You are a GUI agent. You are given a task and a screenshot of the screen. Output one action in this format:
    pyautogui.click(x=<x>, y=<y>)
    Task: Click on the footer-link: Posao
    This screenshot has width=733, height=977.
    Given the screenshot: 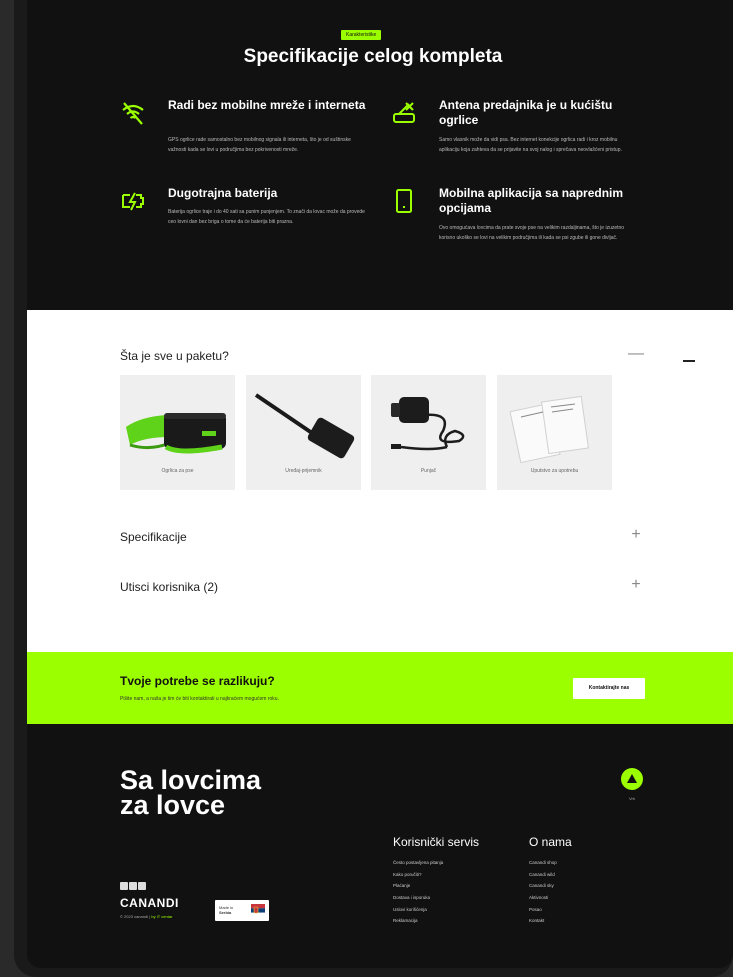 What is the action you would take?
    pyautogui.click(x=543, y=910)
    